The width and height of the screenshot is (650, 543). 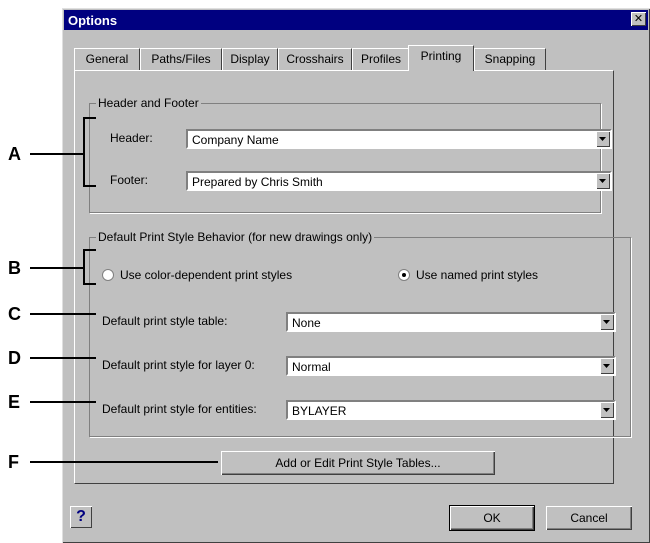 I want to click on layer0-value: Normal, so click(x=311, y=367).